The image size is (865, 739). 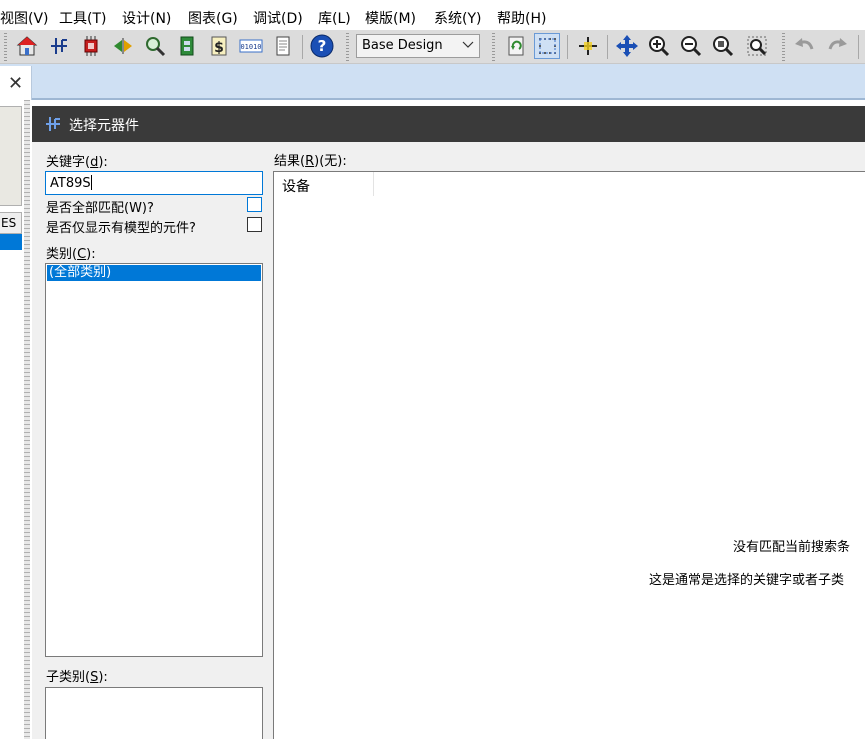 I want to click on match-all-checkbox, so click(x=254, y=204).